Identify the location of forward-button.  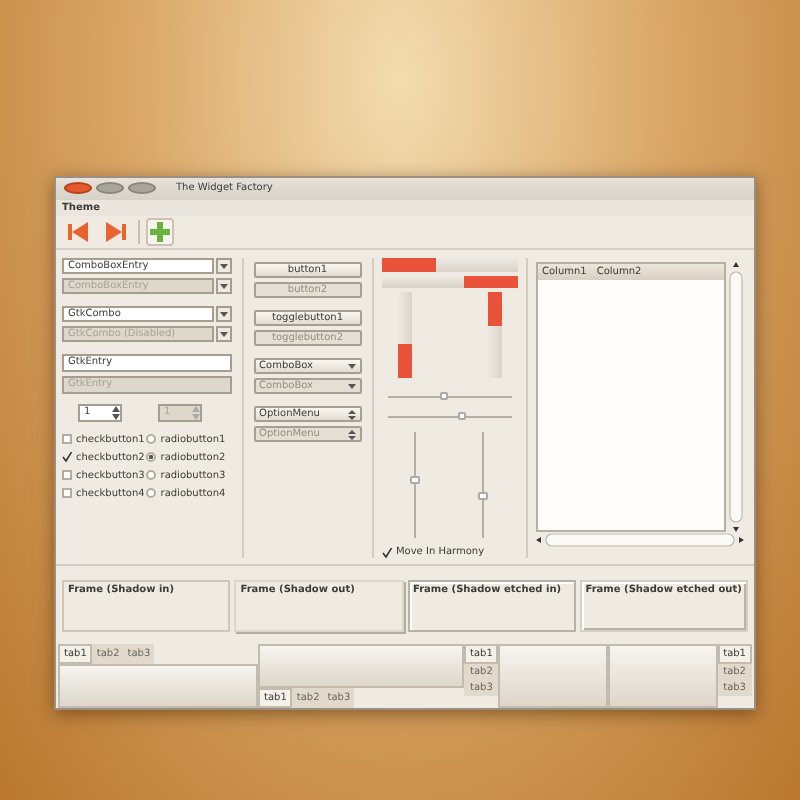
(116, 232).